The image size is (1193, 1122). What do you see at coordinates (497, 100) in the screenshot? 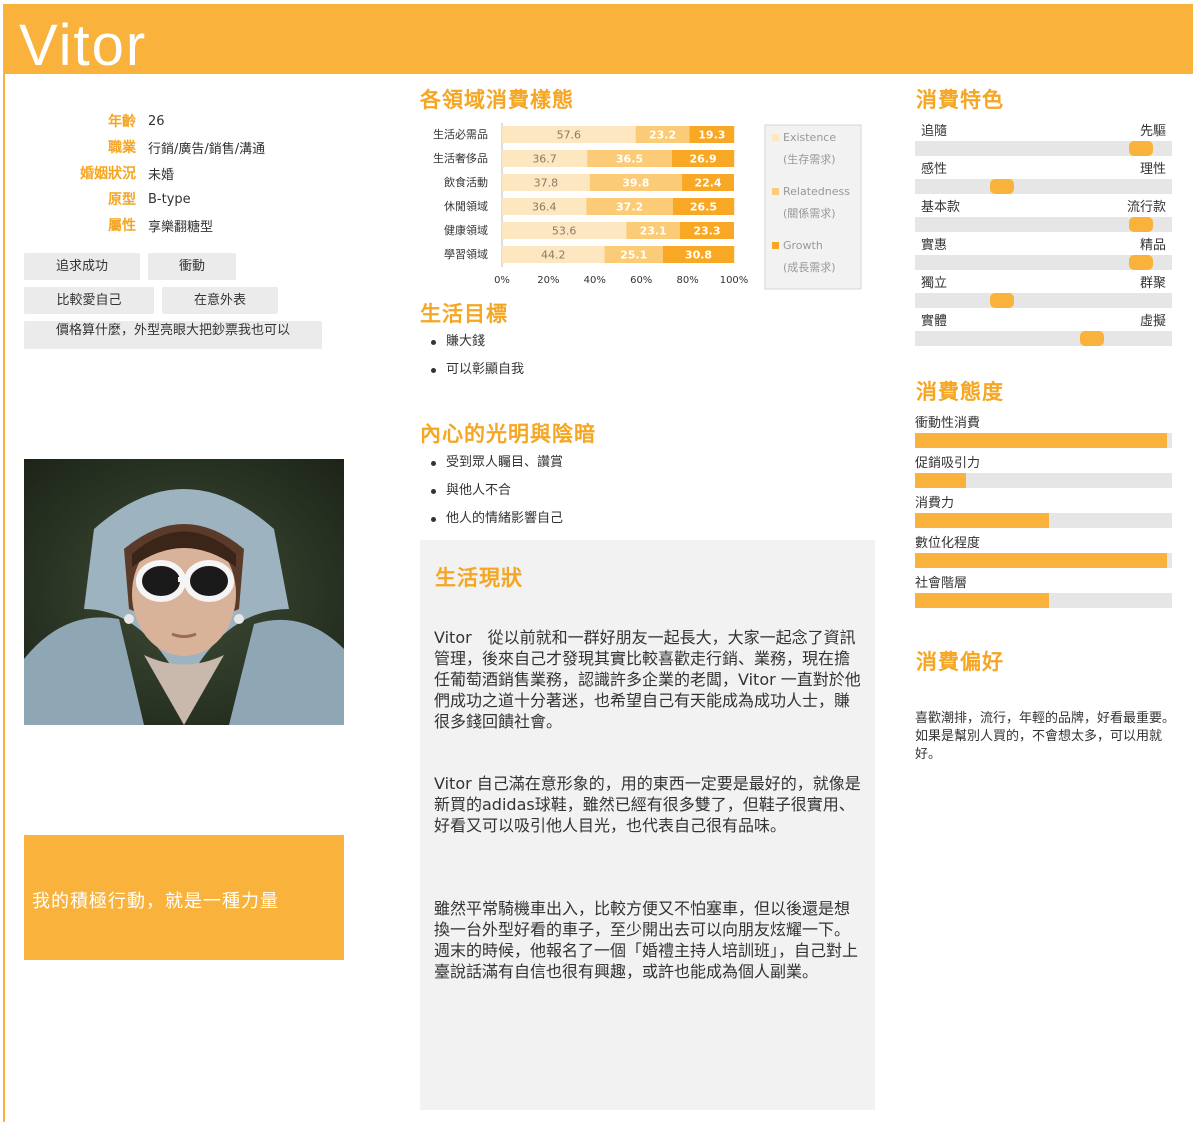
I see `consumption-pattern-title: 各領域消費樣態` at bounding box center [497, 100].